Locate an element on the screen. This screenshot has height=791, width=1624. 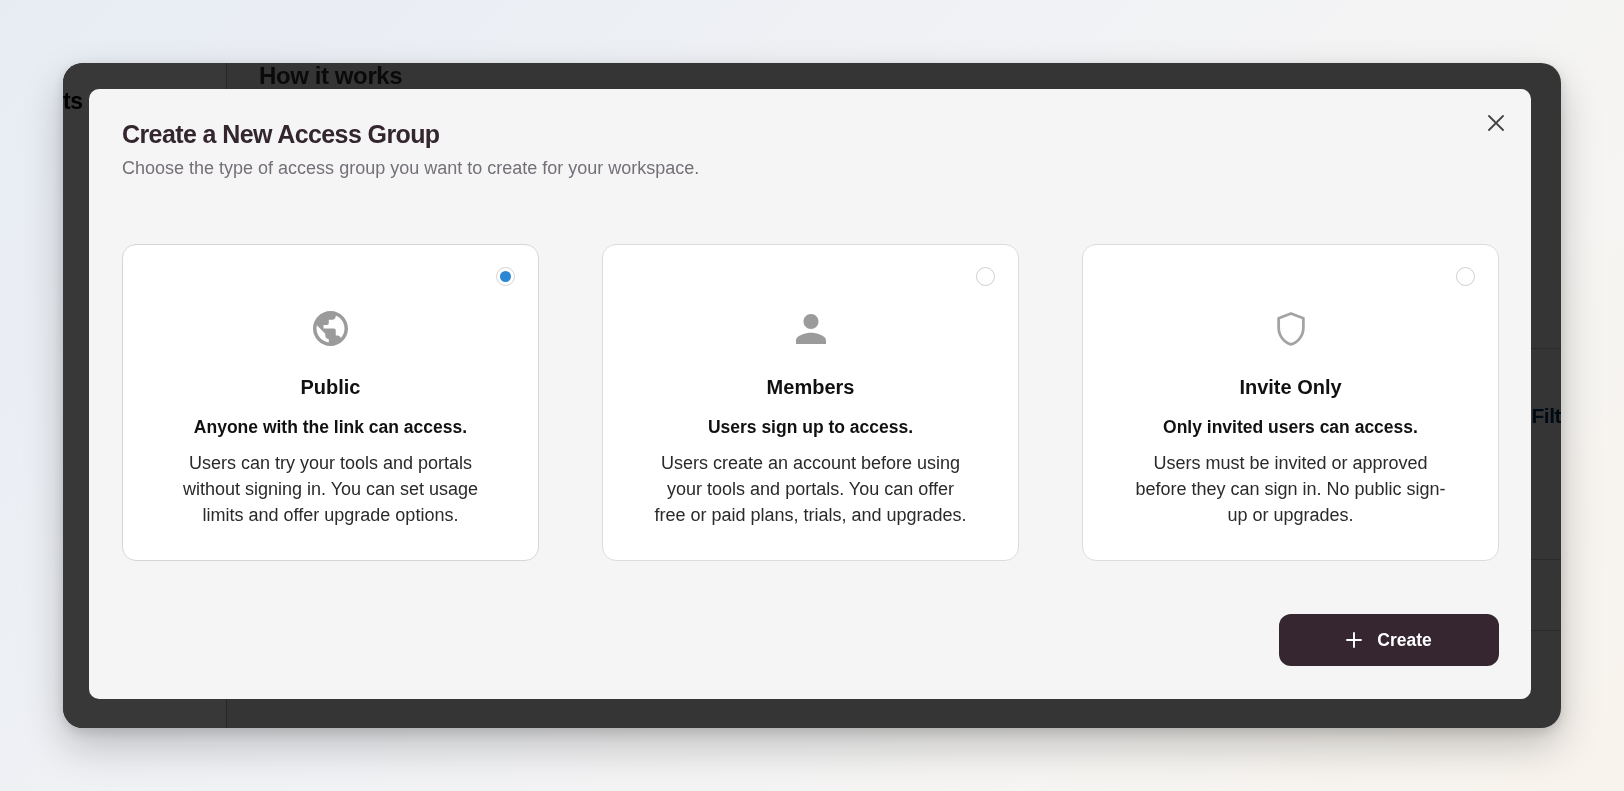
option-title: Invite Only is located at coordinates (1290, 387).